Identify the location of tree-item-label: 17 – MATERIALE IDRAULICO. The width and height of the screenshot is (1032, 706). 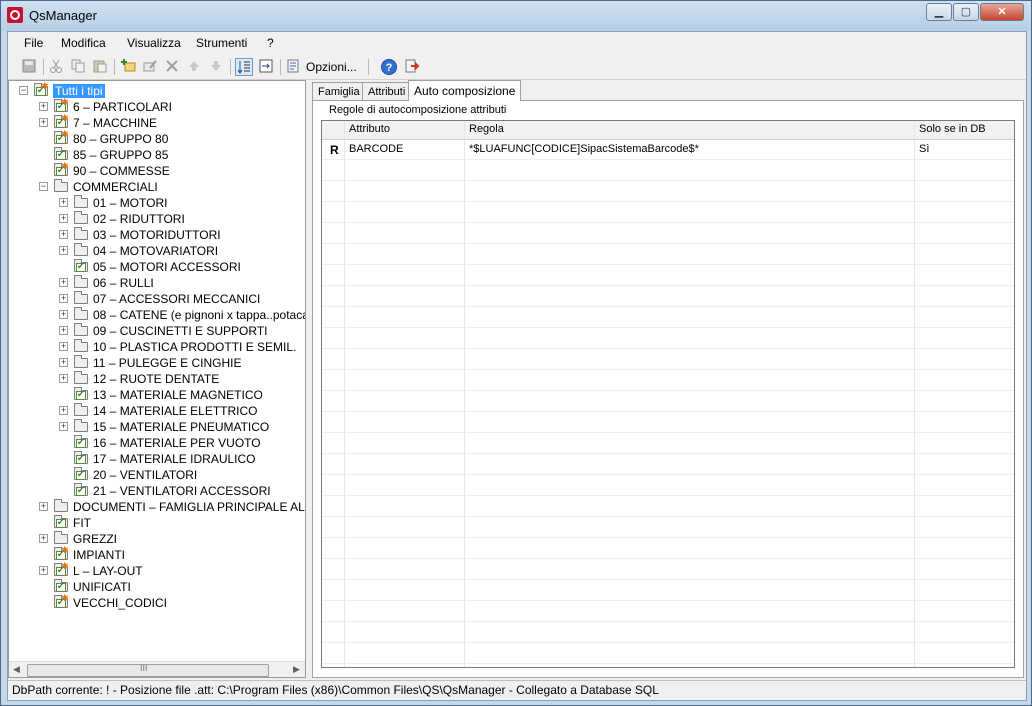
(174, 459).